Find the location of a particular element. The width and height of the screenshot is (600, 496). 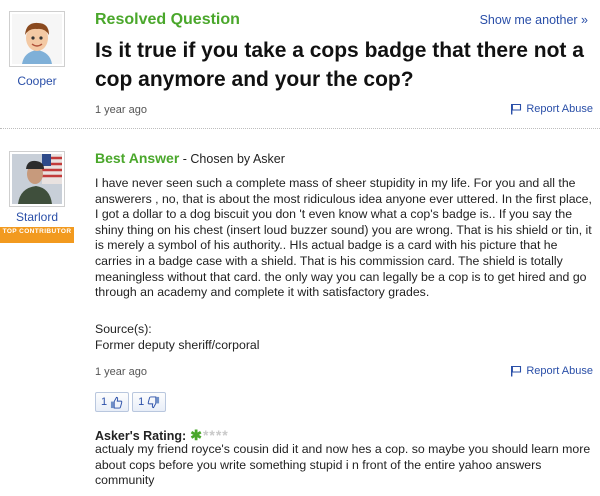

answer-report-abuse-link: Report Abuse is located at coordinates (551, 371).